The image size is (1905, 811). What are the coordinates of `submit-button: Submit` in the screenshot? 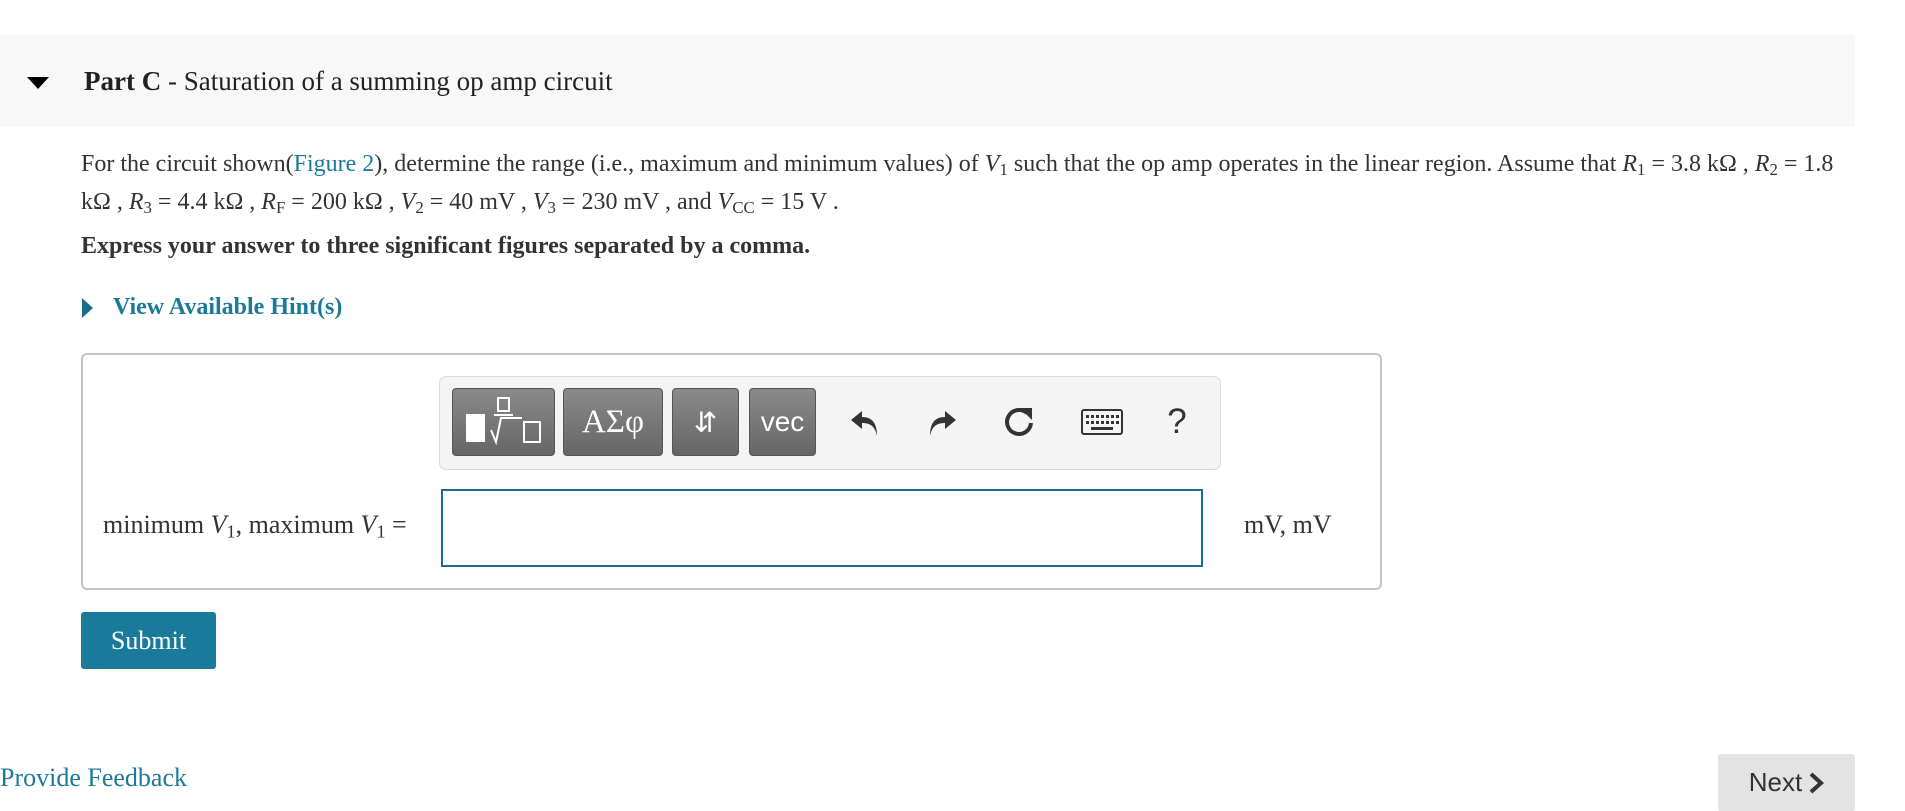 It's located at (148, 640).